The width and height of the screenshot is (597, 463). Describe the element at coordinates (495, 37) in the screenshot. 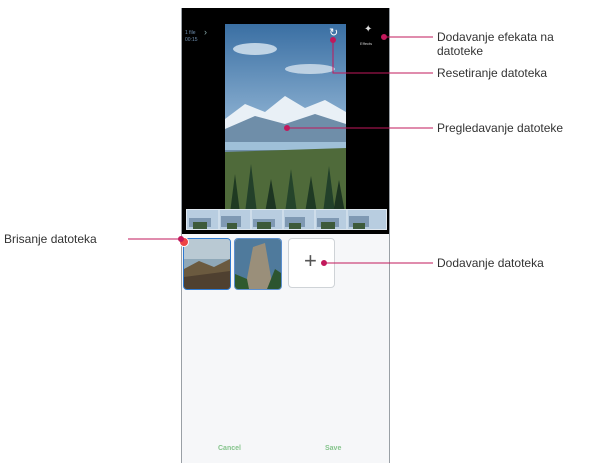

I see `callout-add-effects-line1: Dodavanje efekata na` at that location.